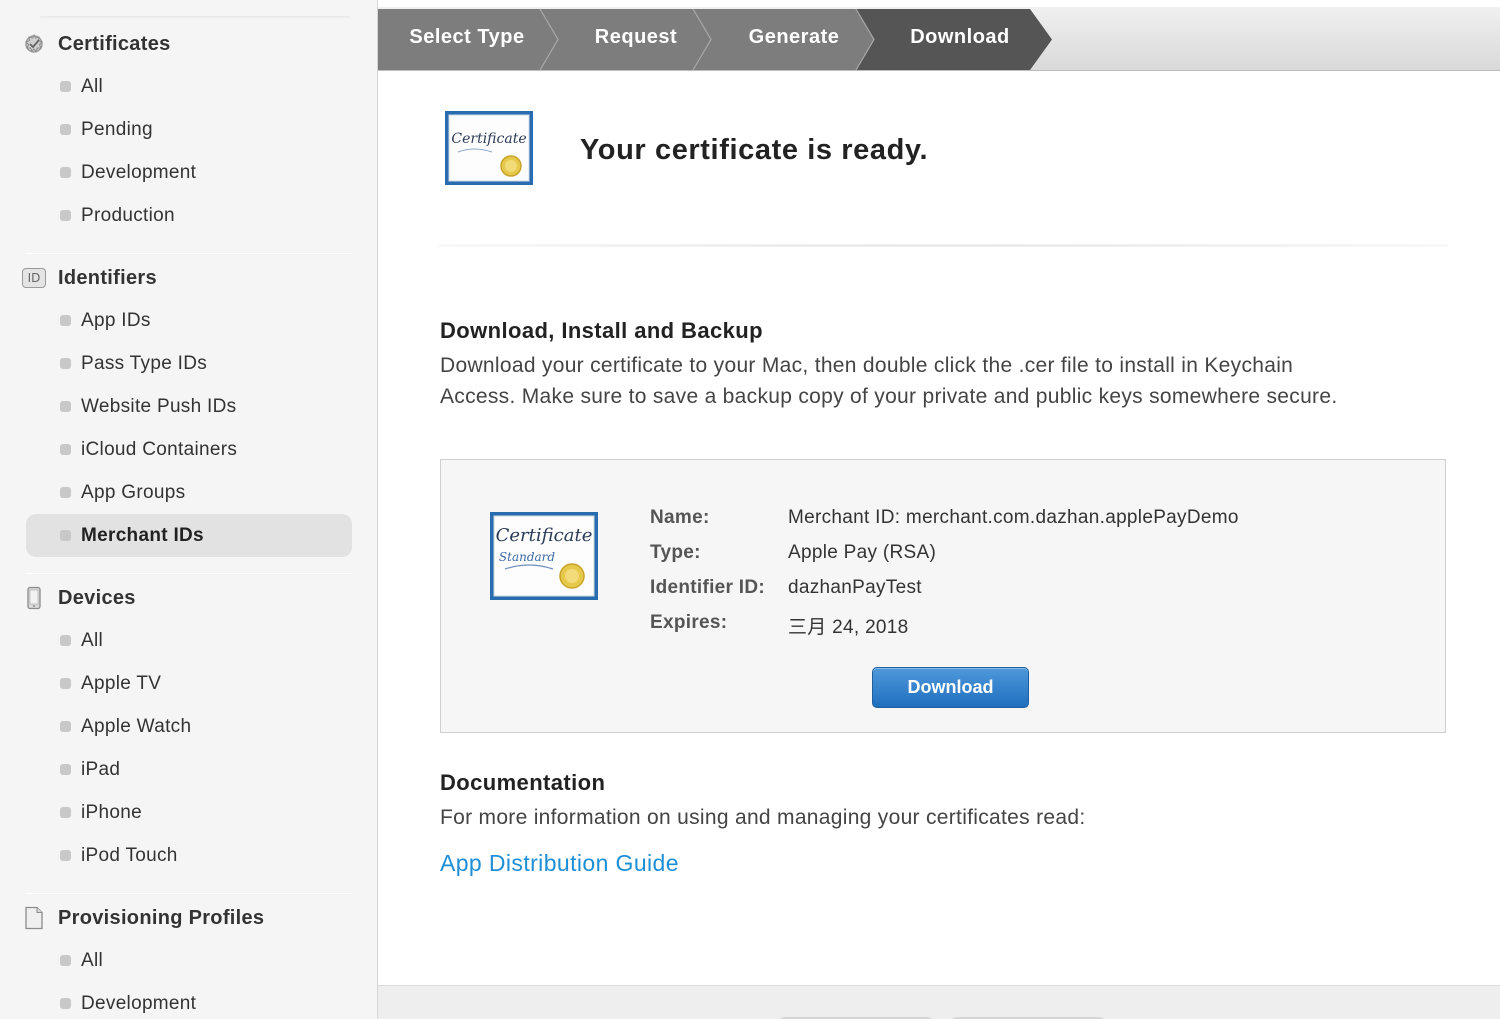 The image size is (1500, 1019). I want to click on certificate-standard-icon: Certificate Standard, so click(544, 556).